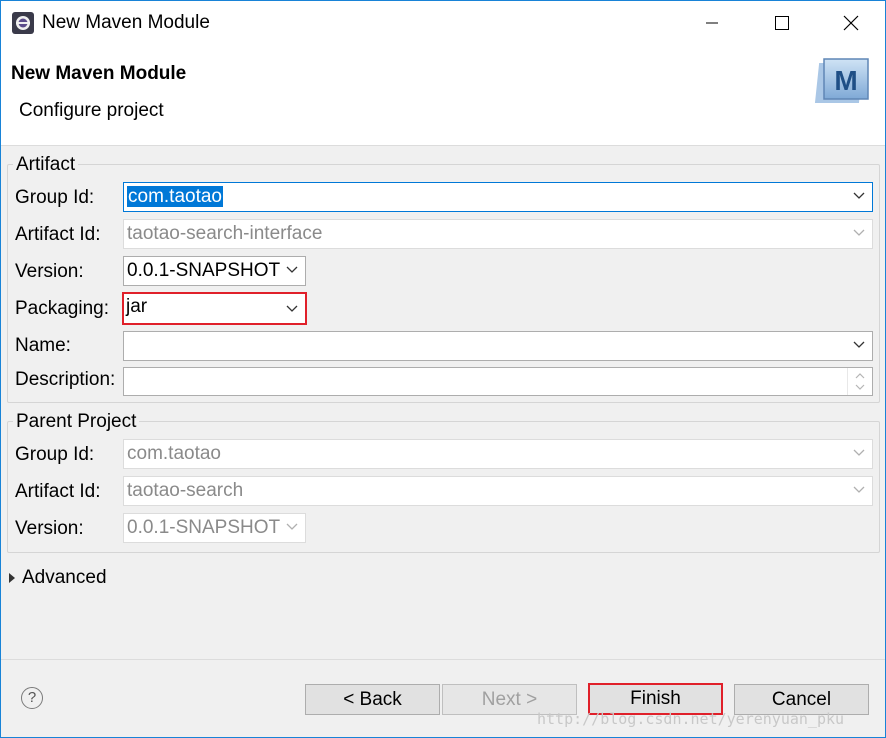 The image size is (886, 738). I want to click on parent-artifact-id-combo: taotao-search, so click(498, 491).